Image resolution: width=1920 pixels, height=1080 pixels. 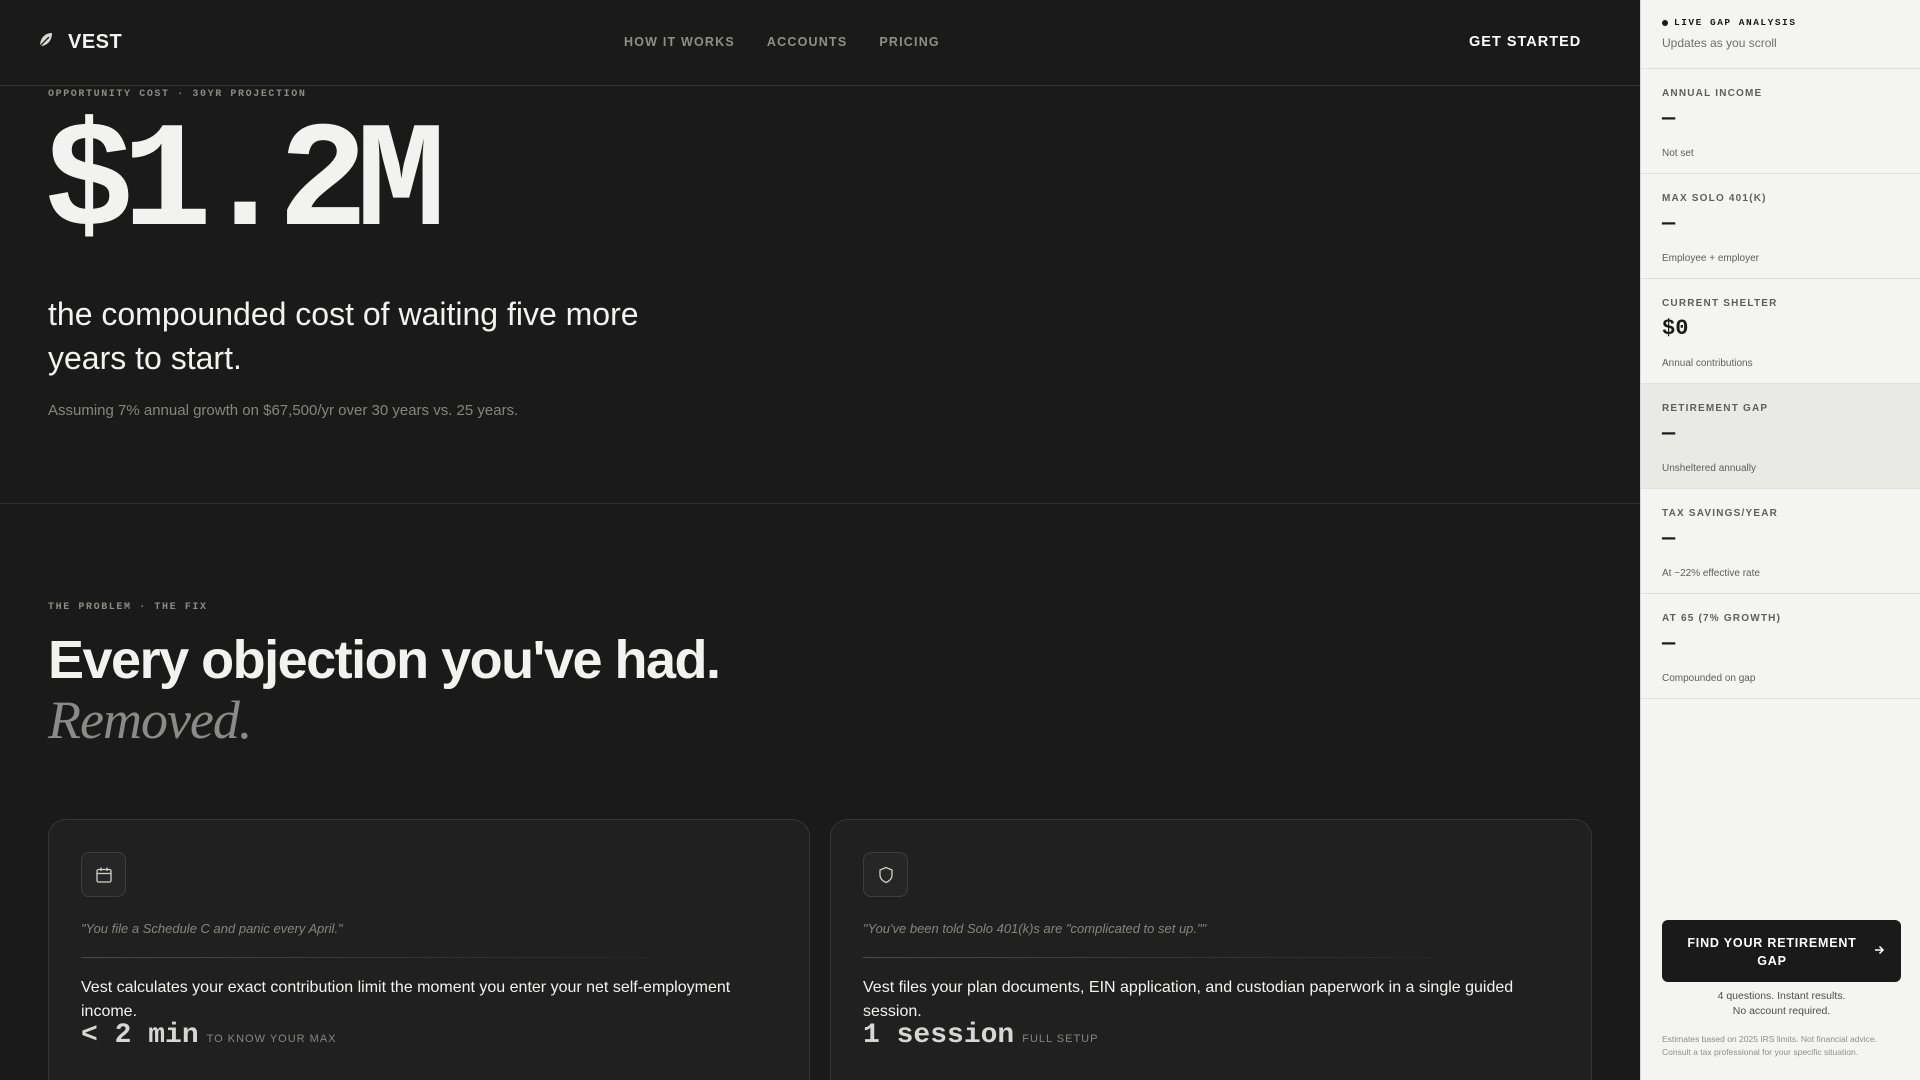 I want to click on metric-note: Unsheltered annually, so click(x=1709, y=468).